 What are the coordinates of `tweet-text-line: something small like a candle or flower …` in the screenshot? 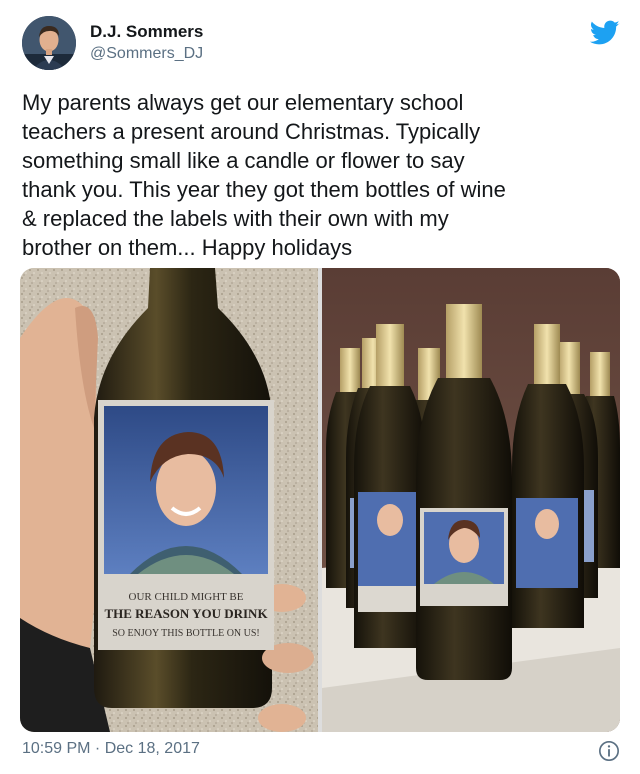 It's located at (243, 160).